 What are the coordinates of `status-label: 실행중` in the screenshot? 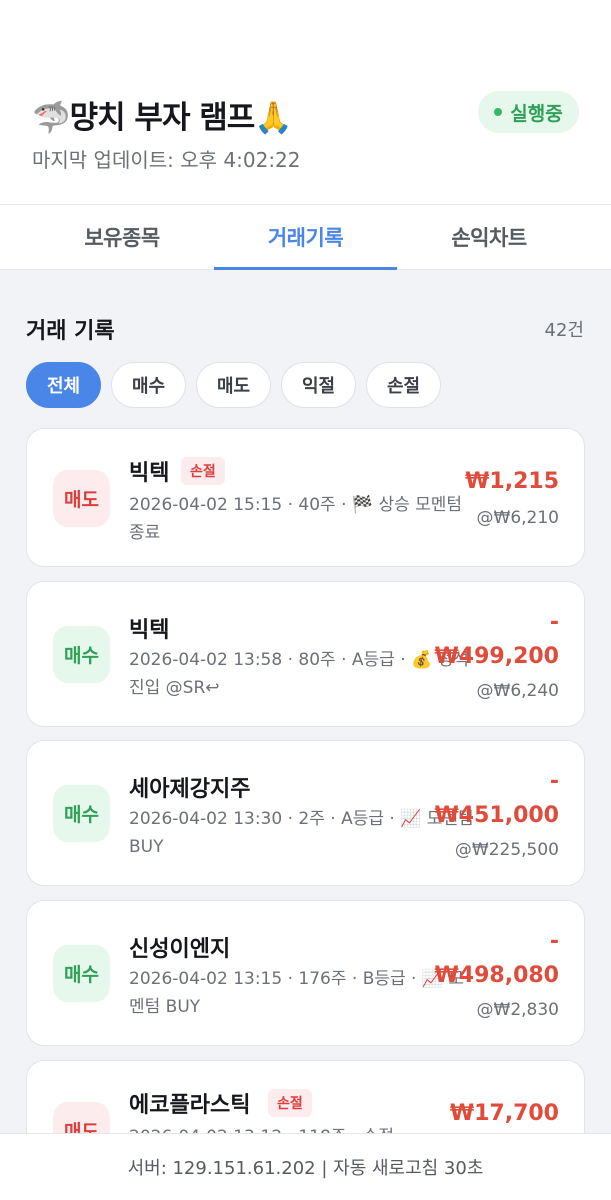 It's located at (536, 113).